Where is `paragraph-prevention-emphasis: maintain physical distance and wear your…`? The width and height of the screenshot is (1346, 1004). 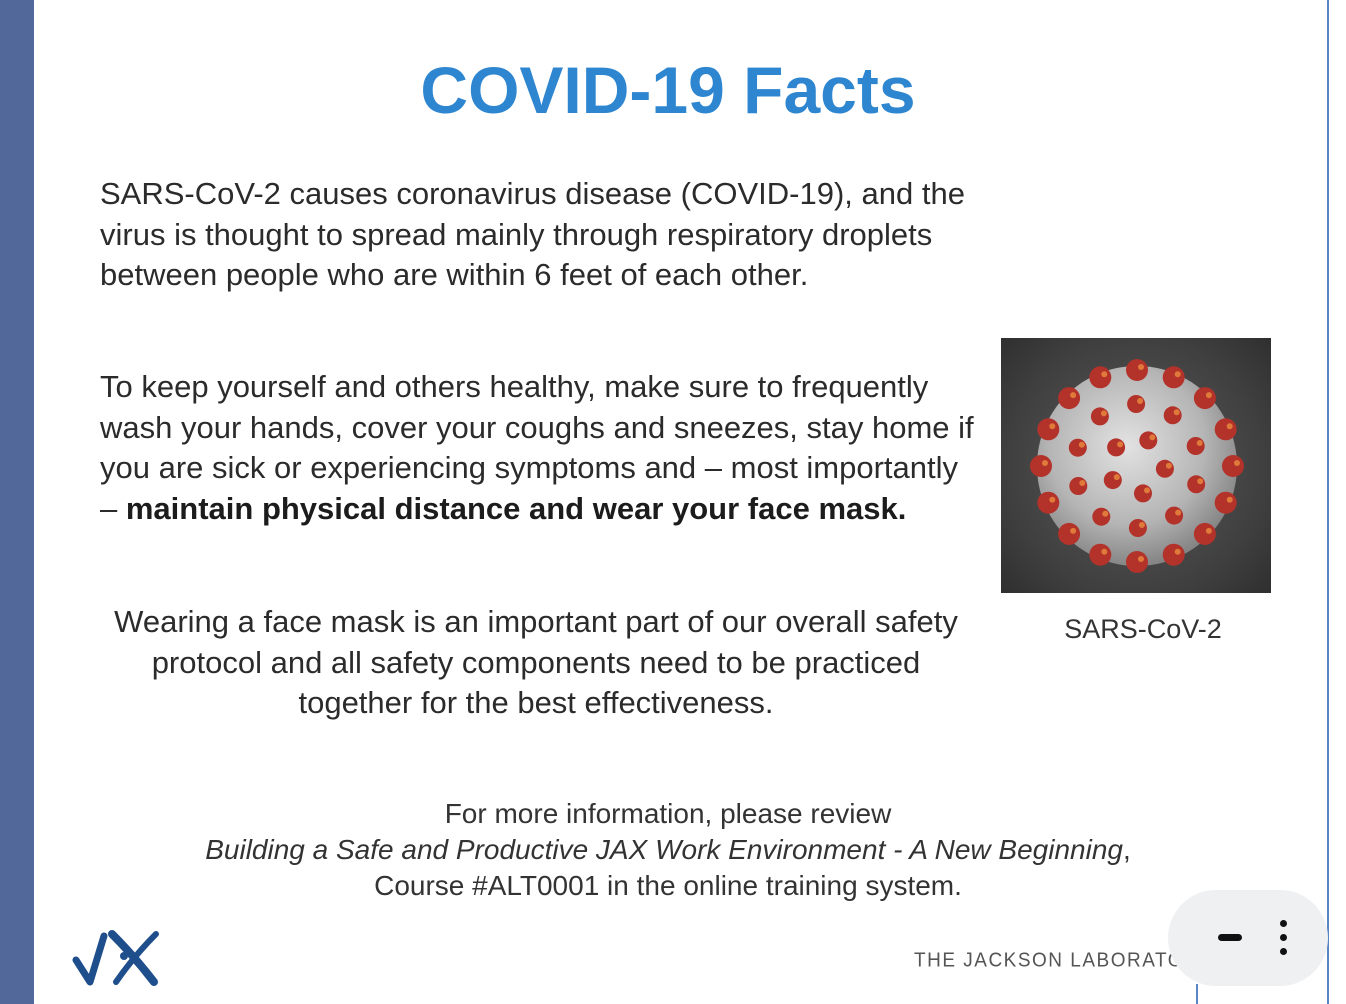
paragraph-prevention-emphasis: maintain physical distance and wear your… is located at coordinates (516, 508).